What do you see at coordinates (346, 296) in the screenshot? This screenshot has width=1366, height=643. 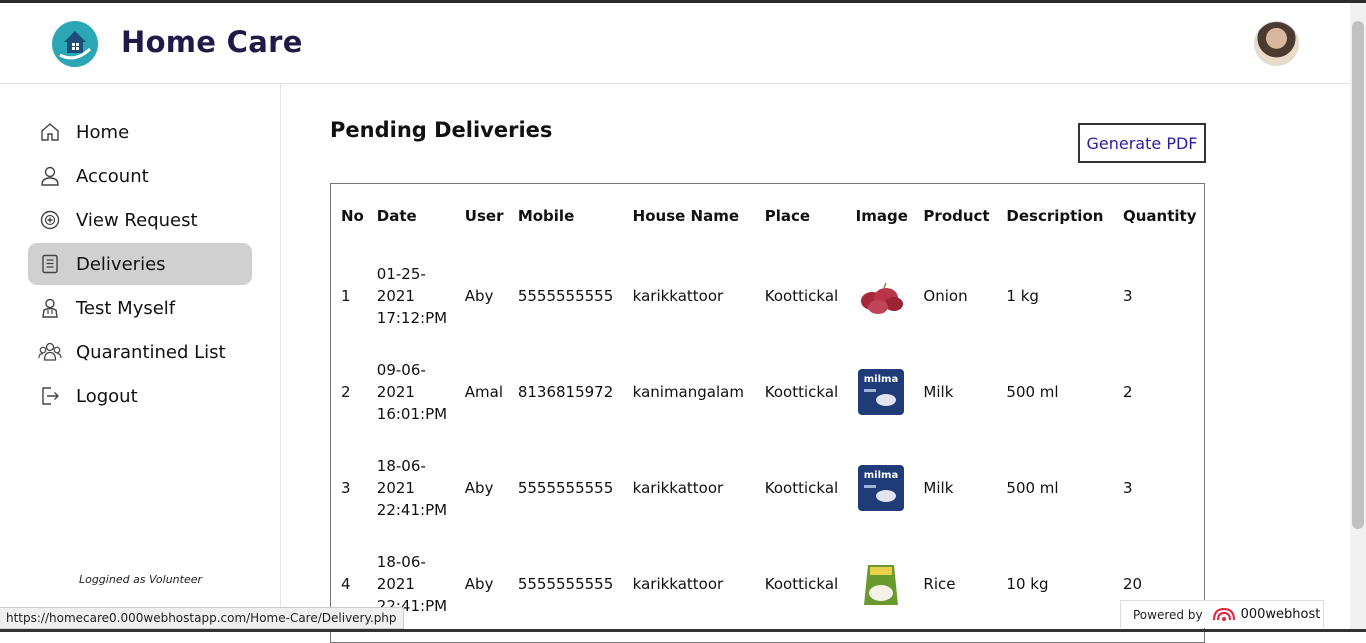 I see `cell-no: 1` at bounding box center [346, 296].